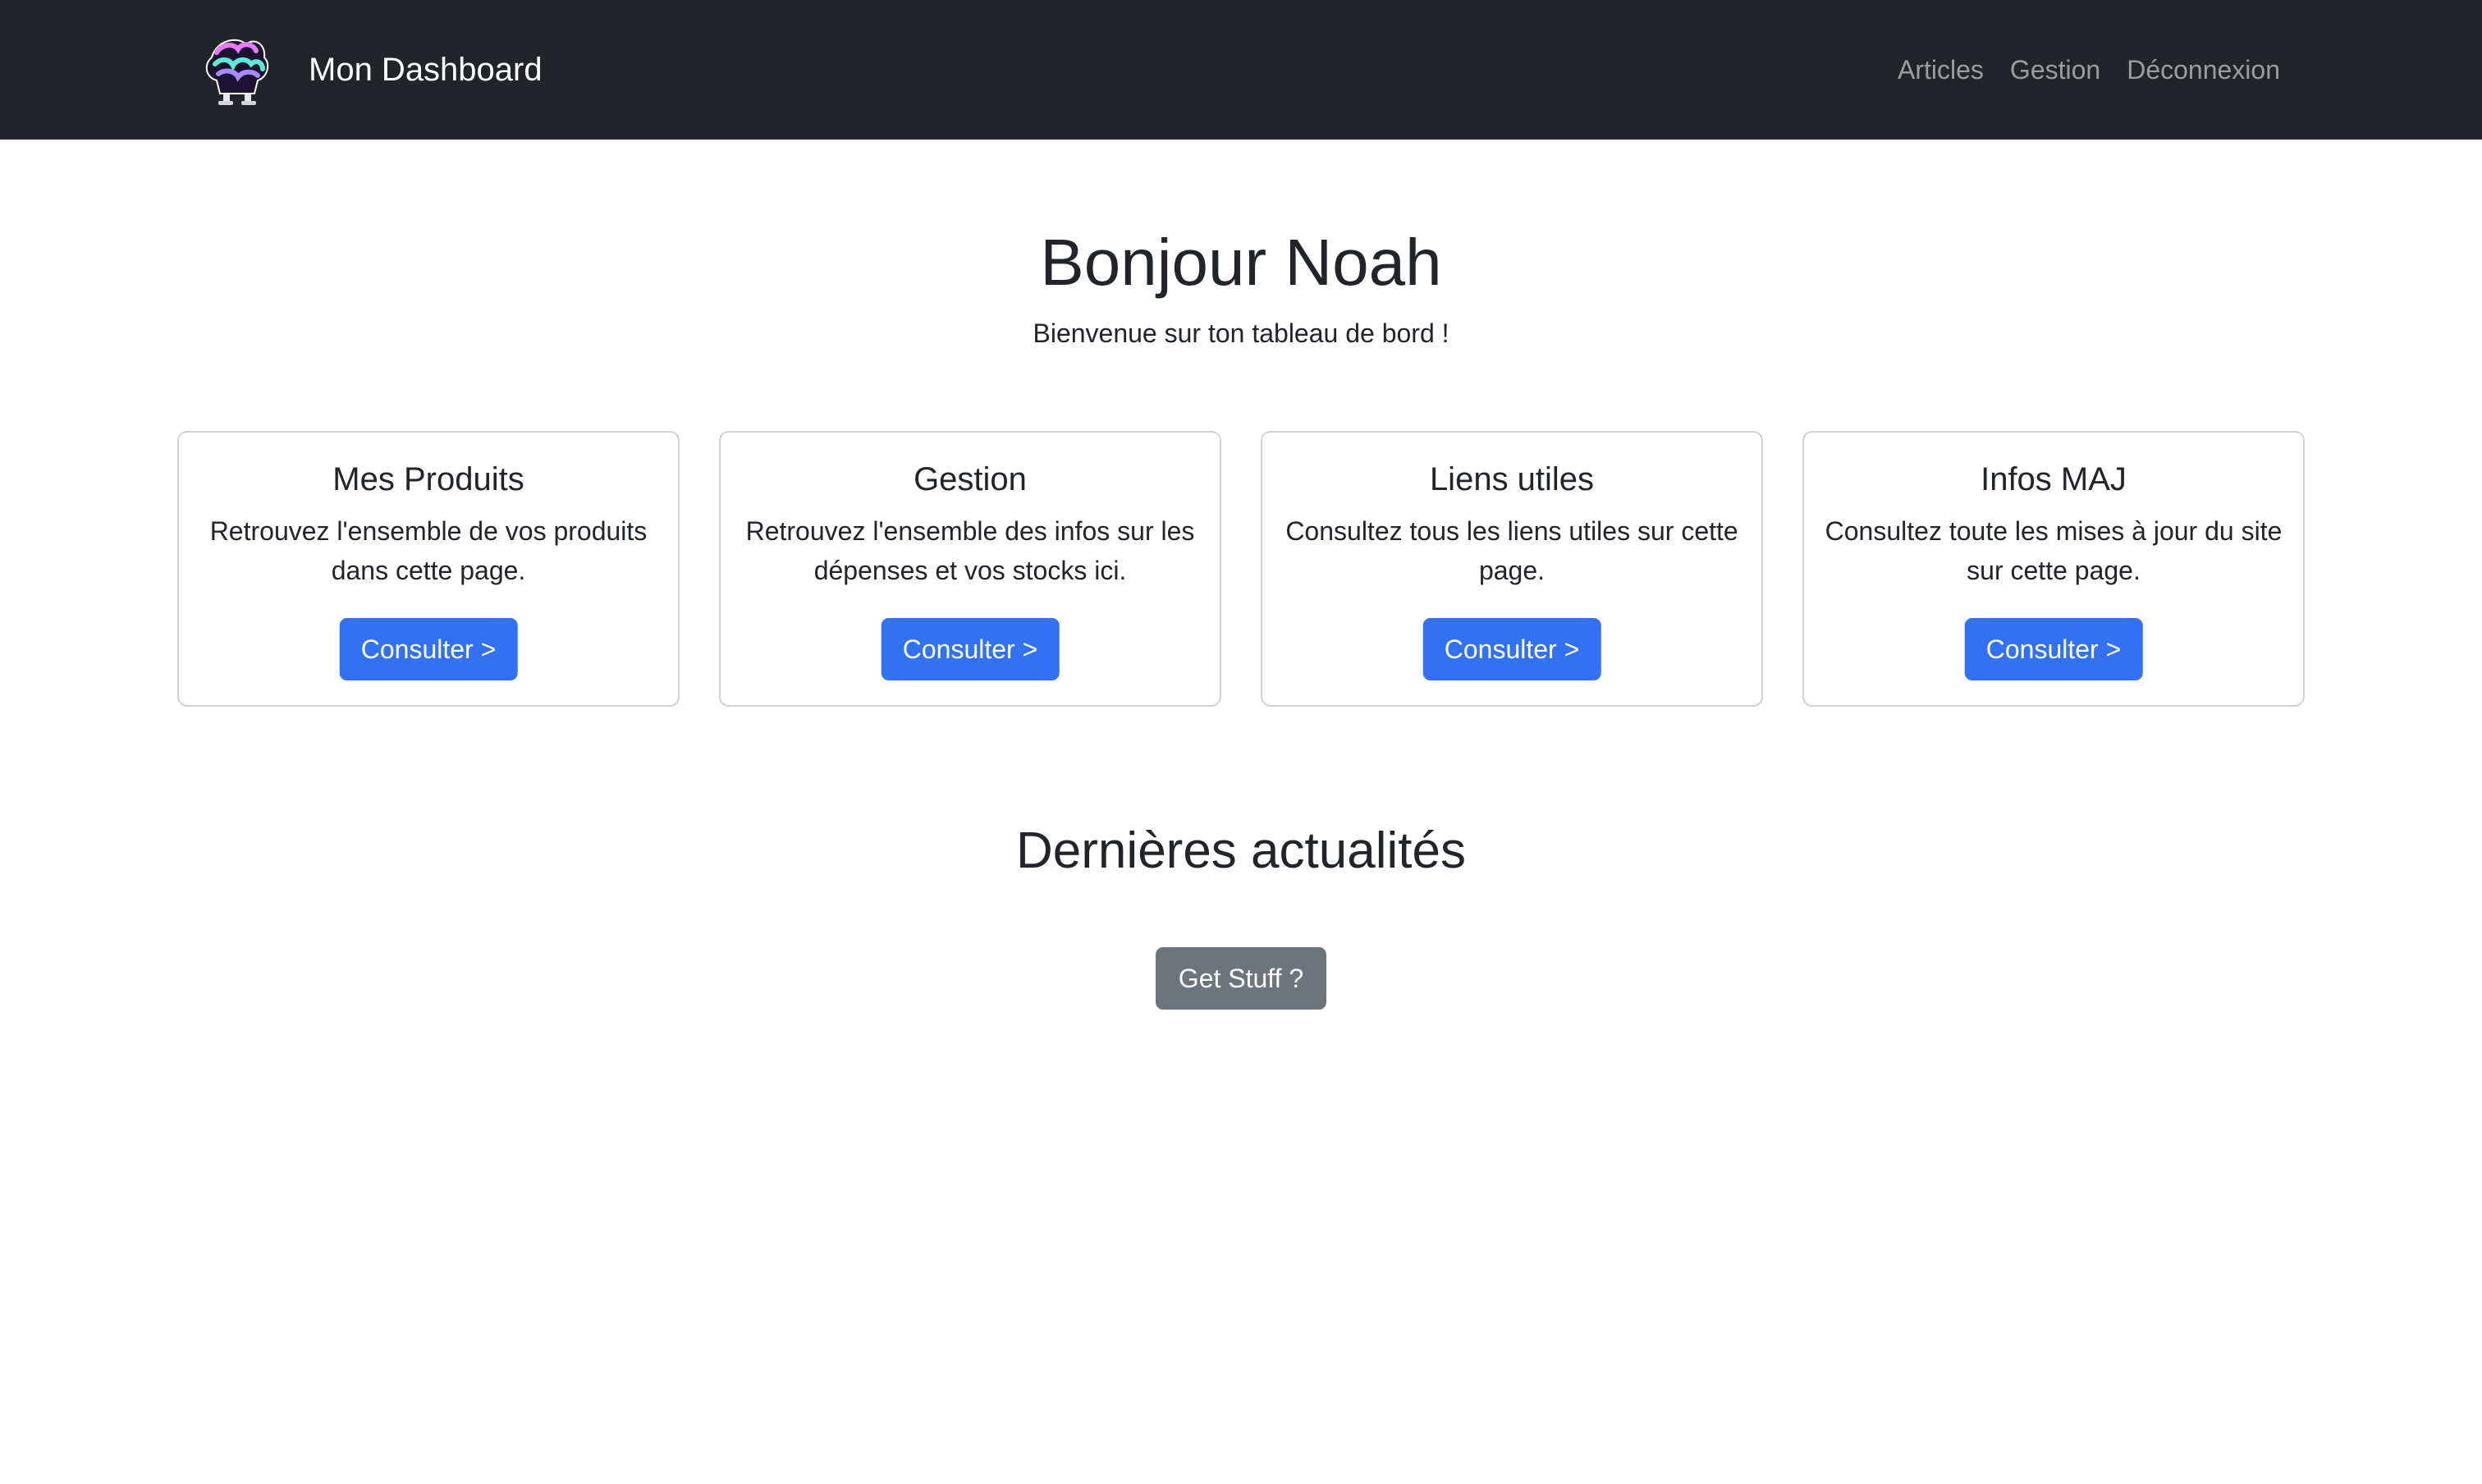 The height and width of the screenshot is (1484, 2482). I want to click on card-title: Gestion, so click(971, 479).